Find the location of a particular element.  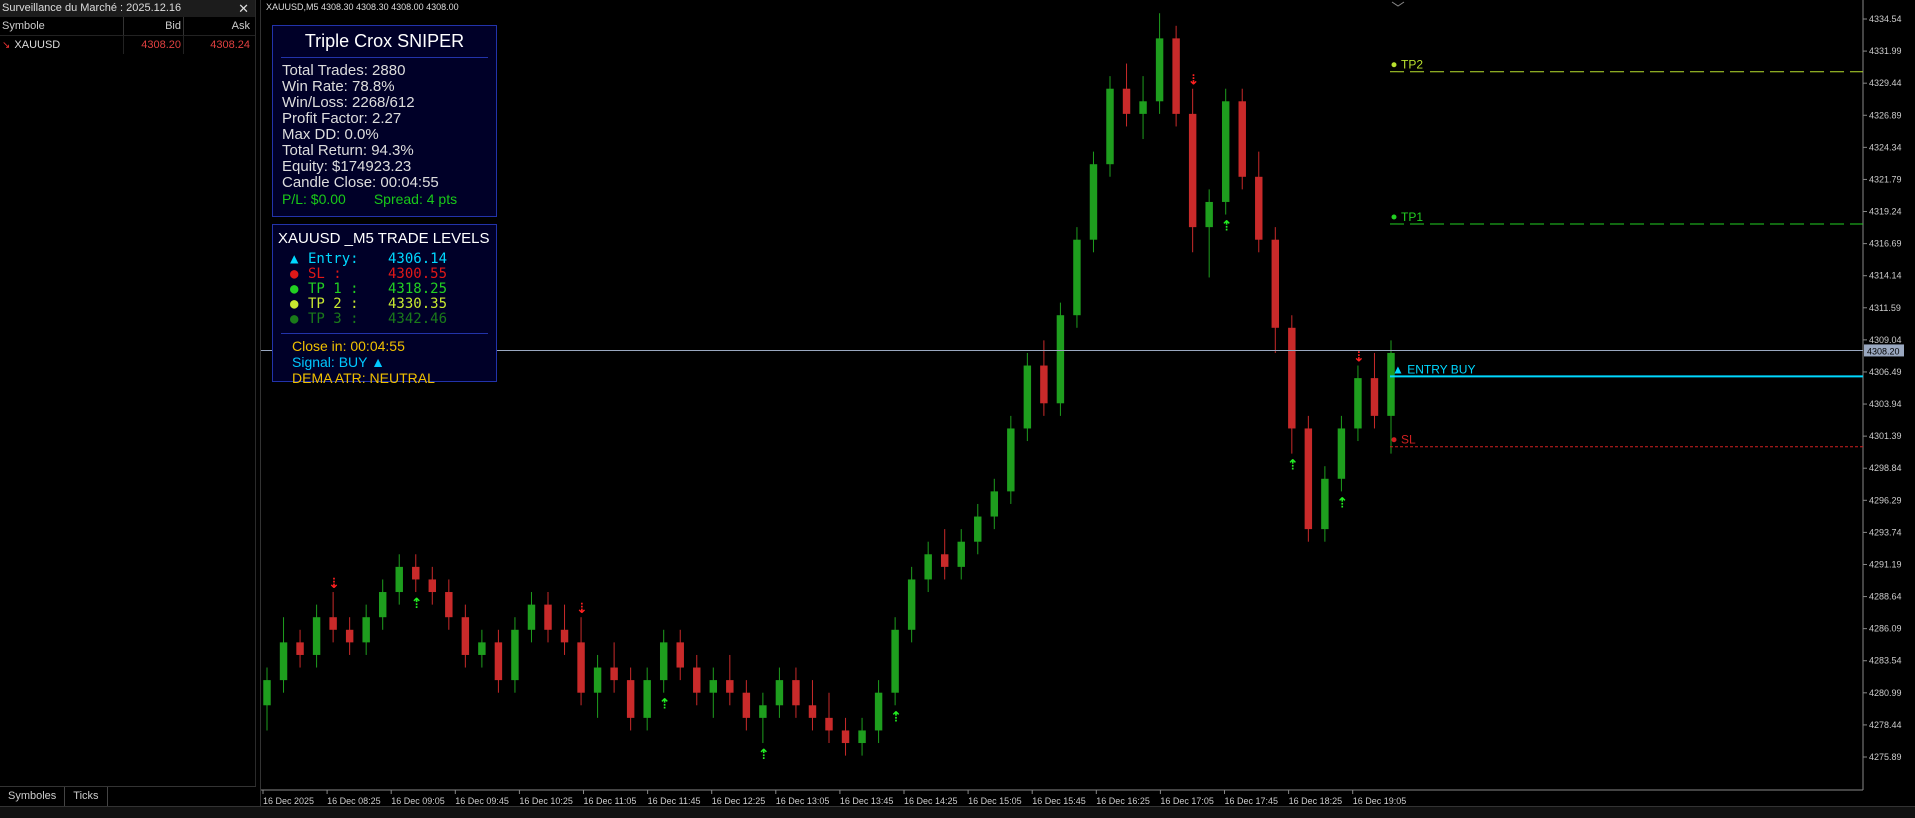

market-watch-title-bar: Surveillance du Marché : 2025.12.16 ✕ is located at coordinates (127, 8).